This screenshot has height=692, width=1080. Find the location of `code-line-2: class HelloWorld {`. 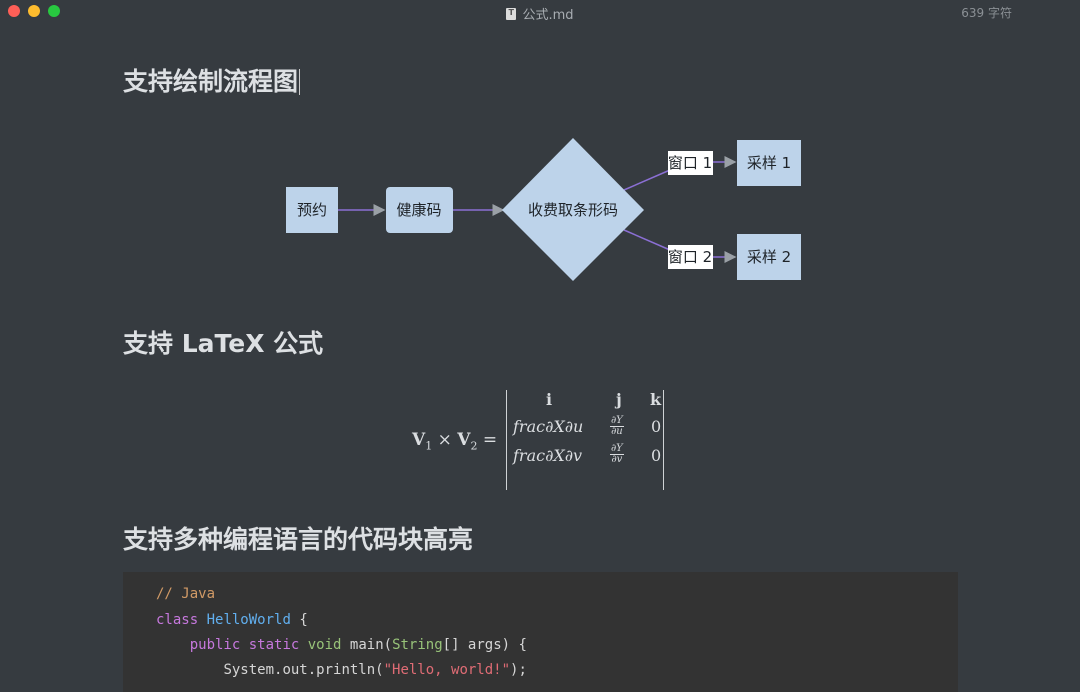

code-line-2: class HelloWorld { is located at coordinates (232, 620).